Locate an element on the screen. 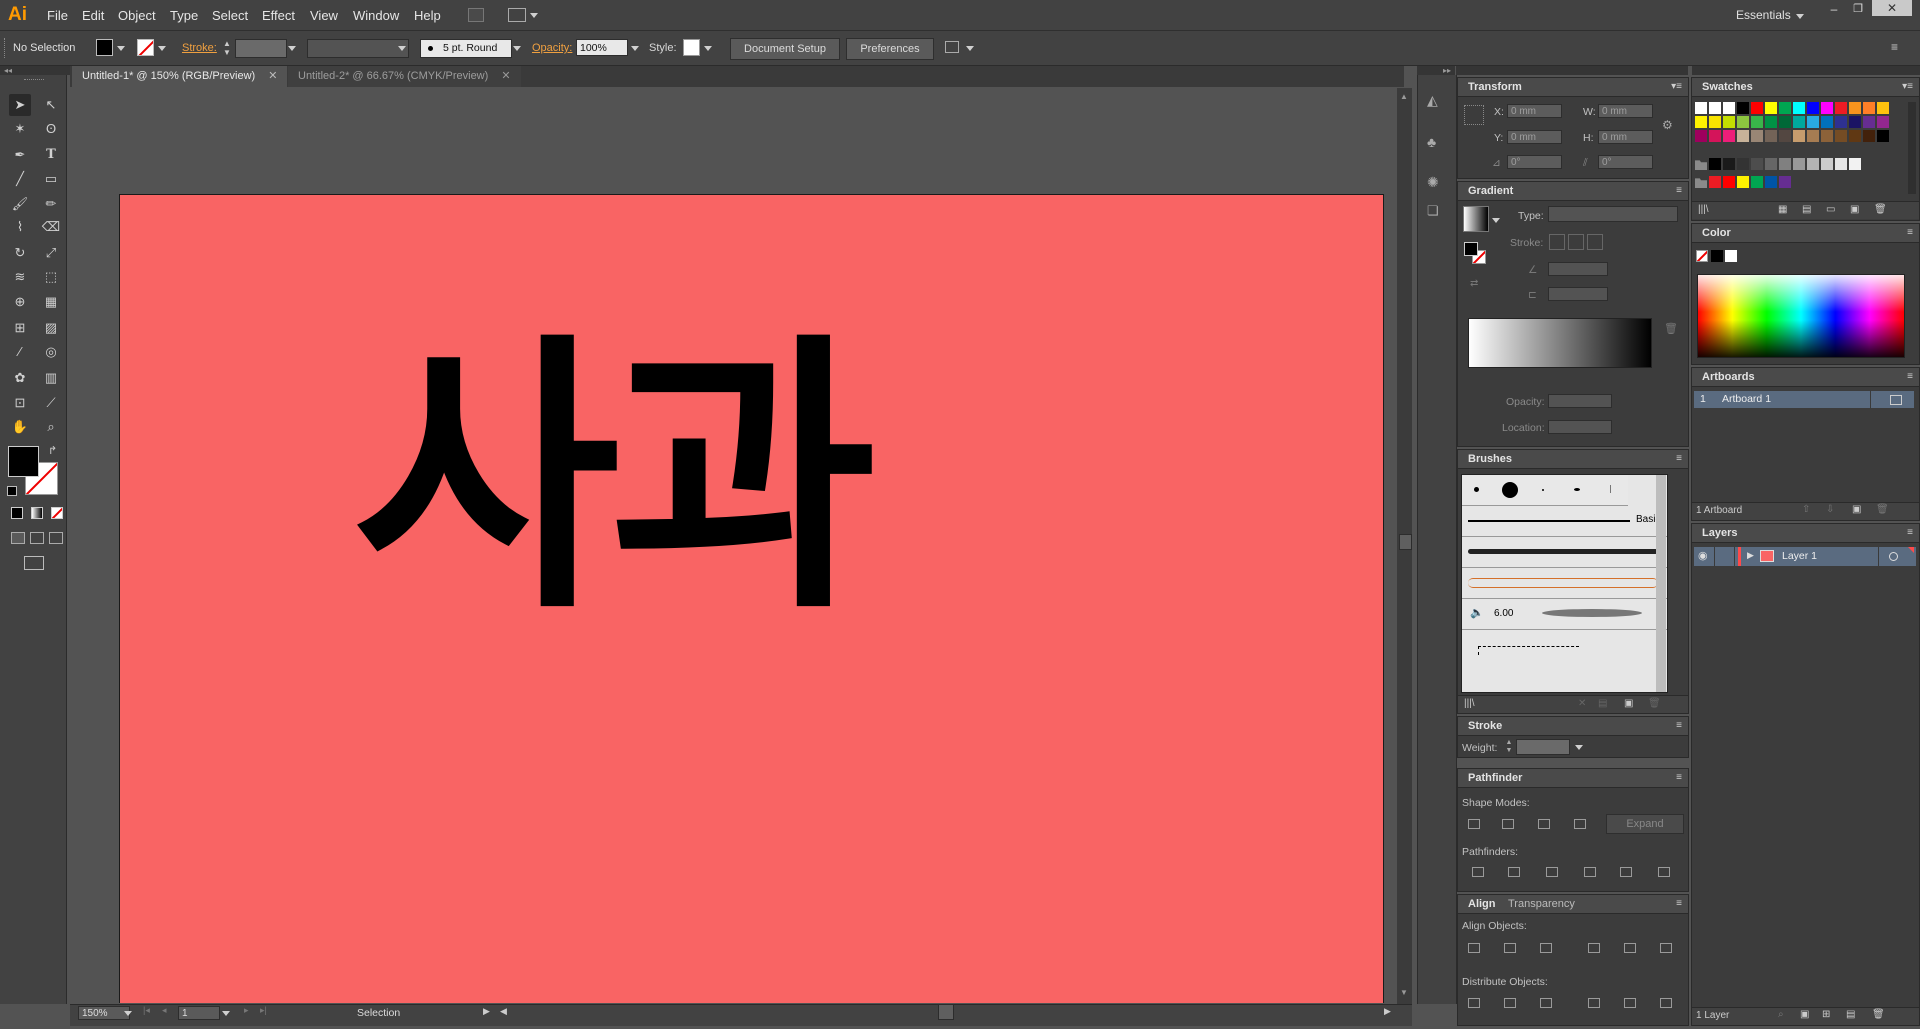 The height and width of the screenshot is (1029, 1920). stroke-stepper: ▲ ▼ is located at coordinates (227, 48).